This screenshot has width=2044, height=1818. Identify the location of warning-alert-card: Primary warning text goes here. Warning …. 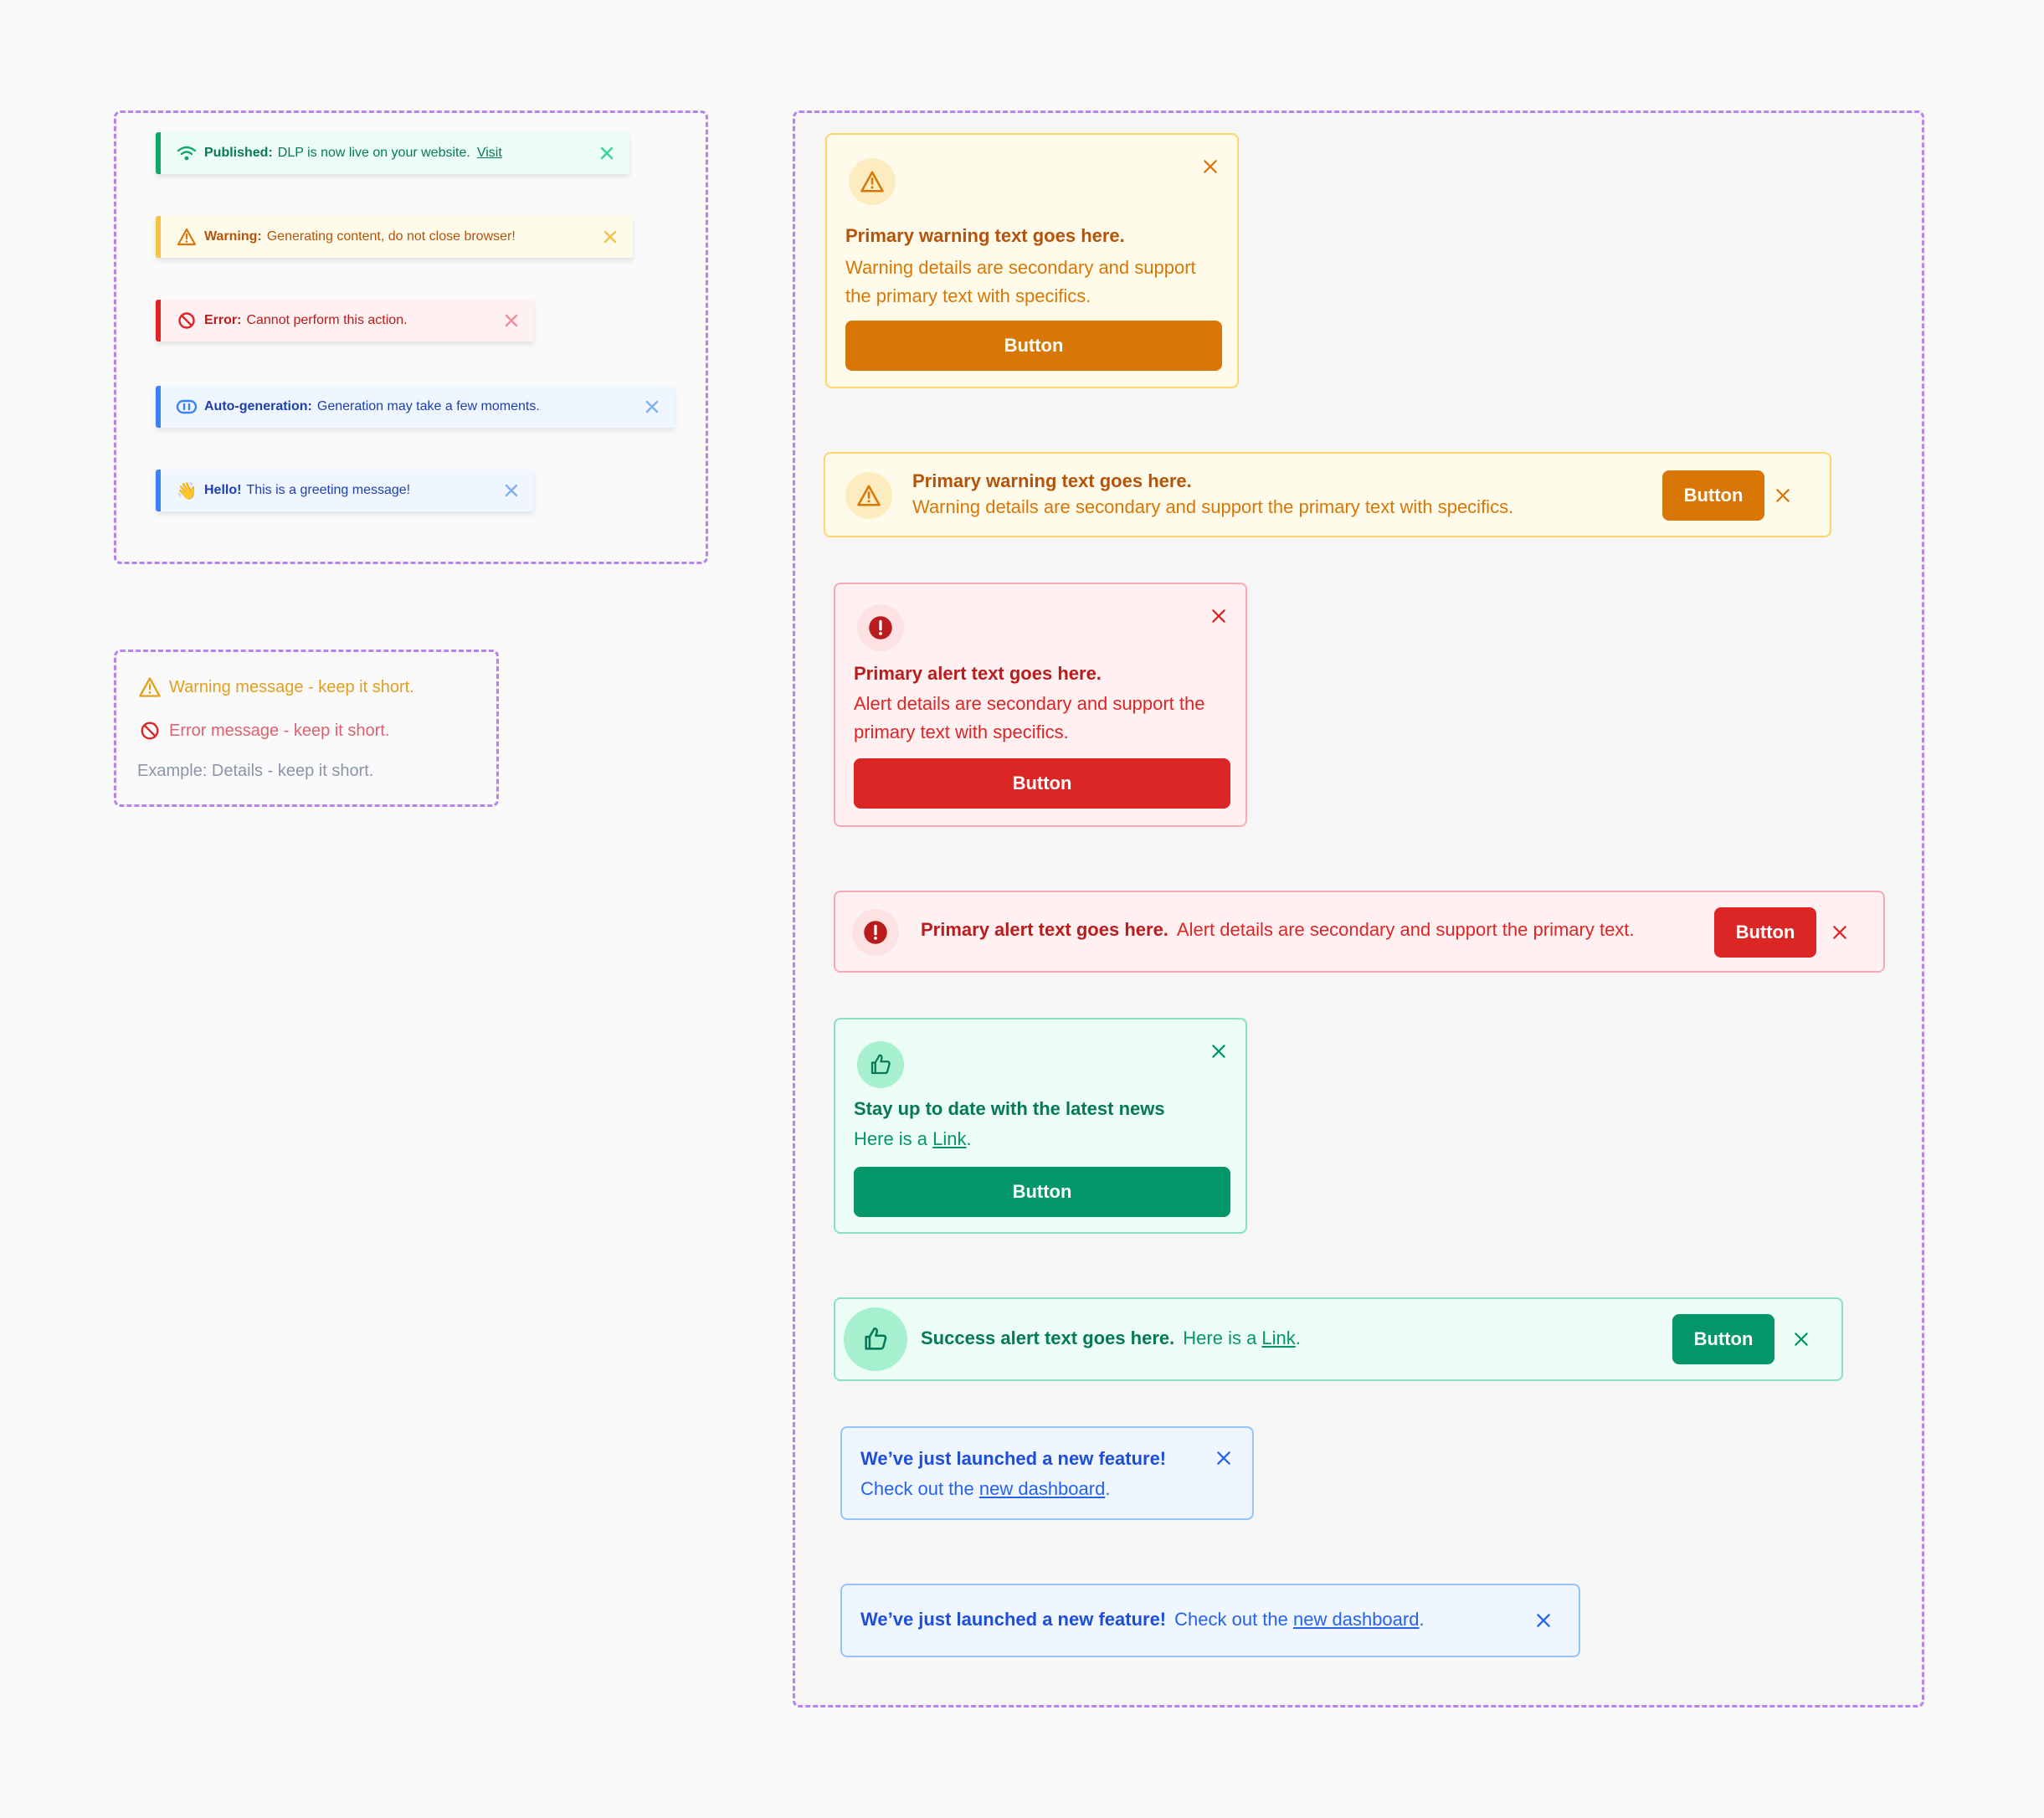
(1035, 273).